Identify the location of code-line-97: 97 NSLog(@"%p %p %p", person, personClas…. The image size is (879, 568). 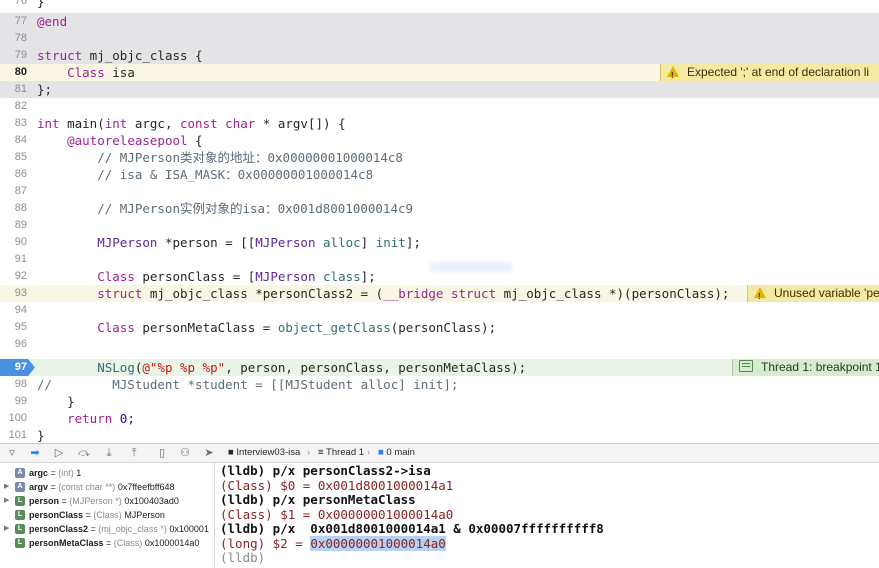
(439, 367).